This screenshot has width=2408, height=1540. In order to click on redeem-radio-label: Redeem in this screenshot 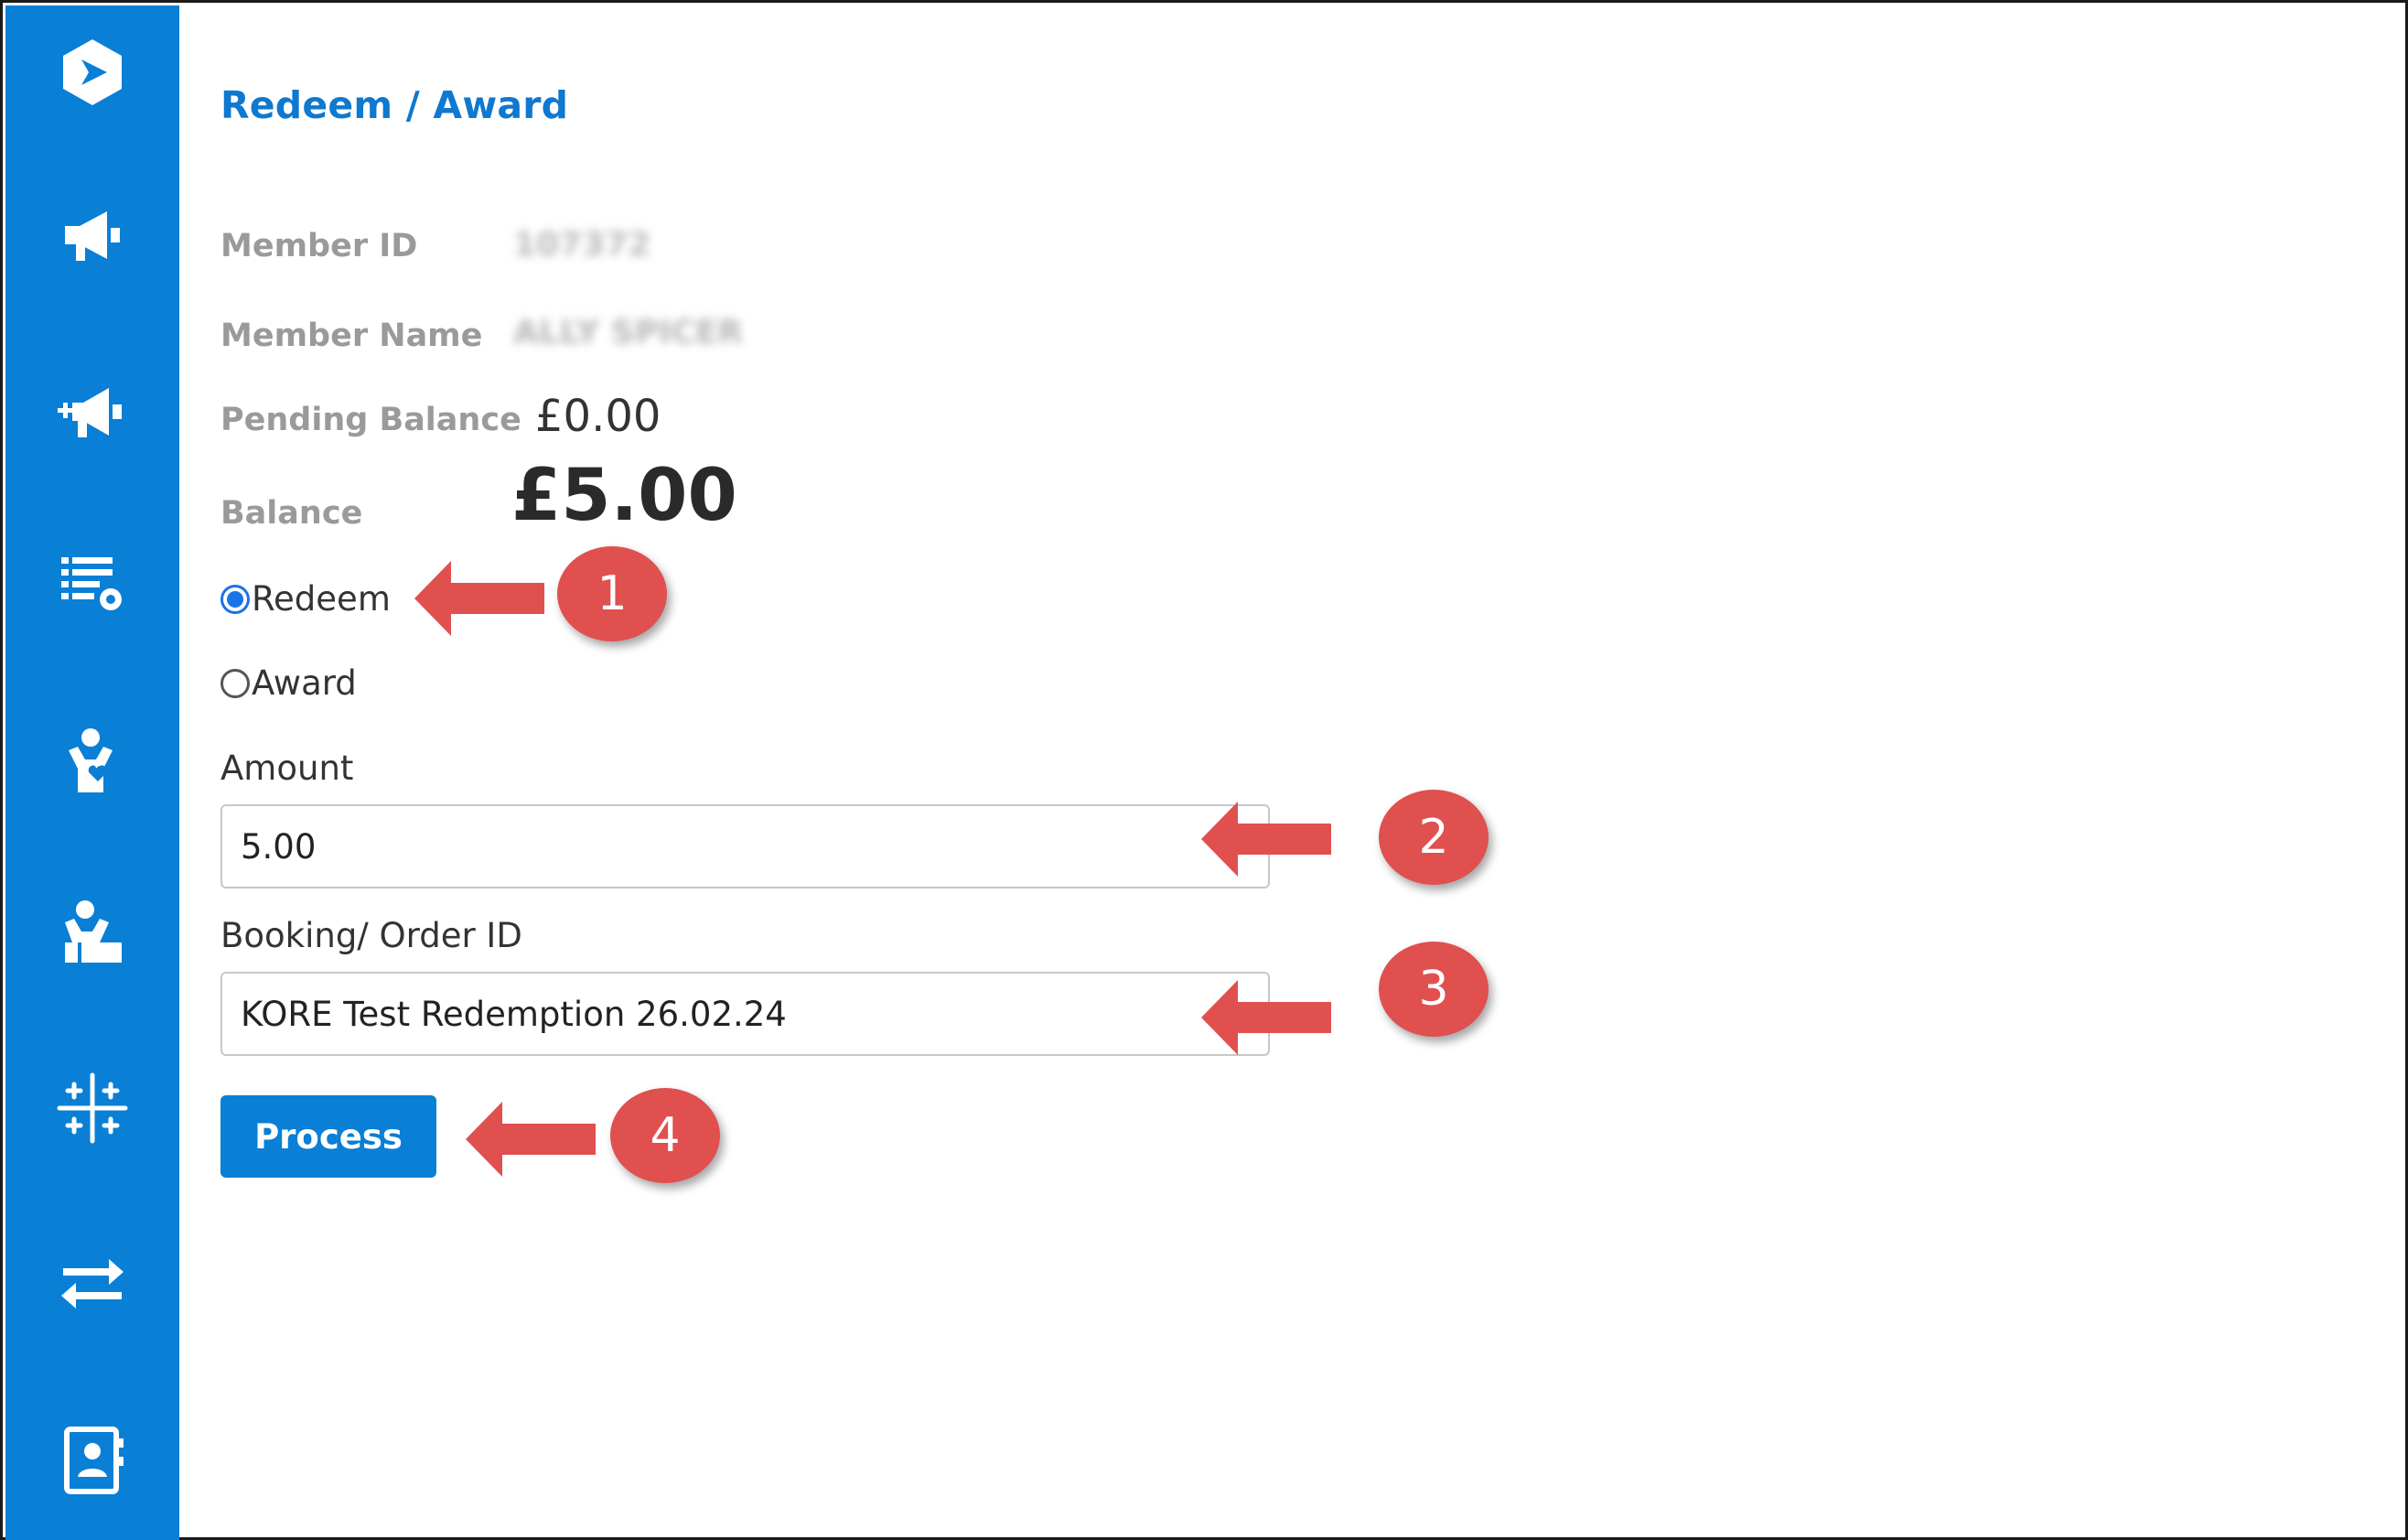, I will do `click(321, 599)`.